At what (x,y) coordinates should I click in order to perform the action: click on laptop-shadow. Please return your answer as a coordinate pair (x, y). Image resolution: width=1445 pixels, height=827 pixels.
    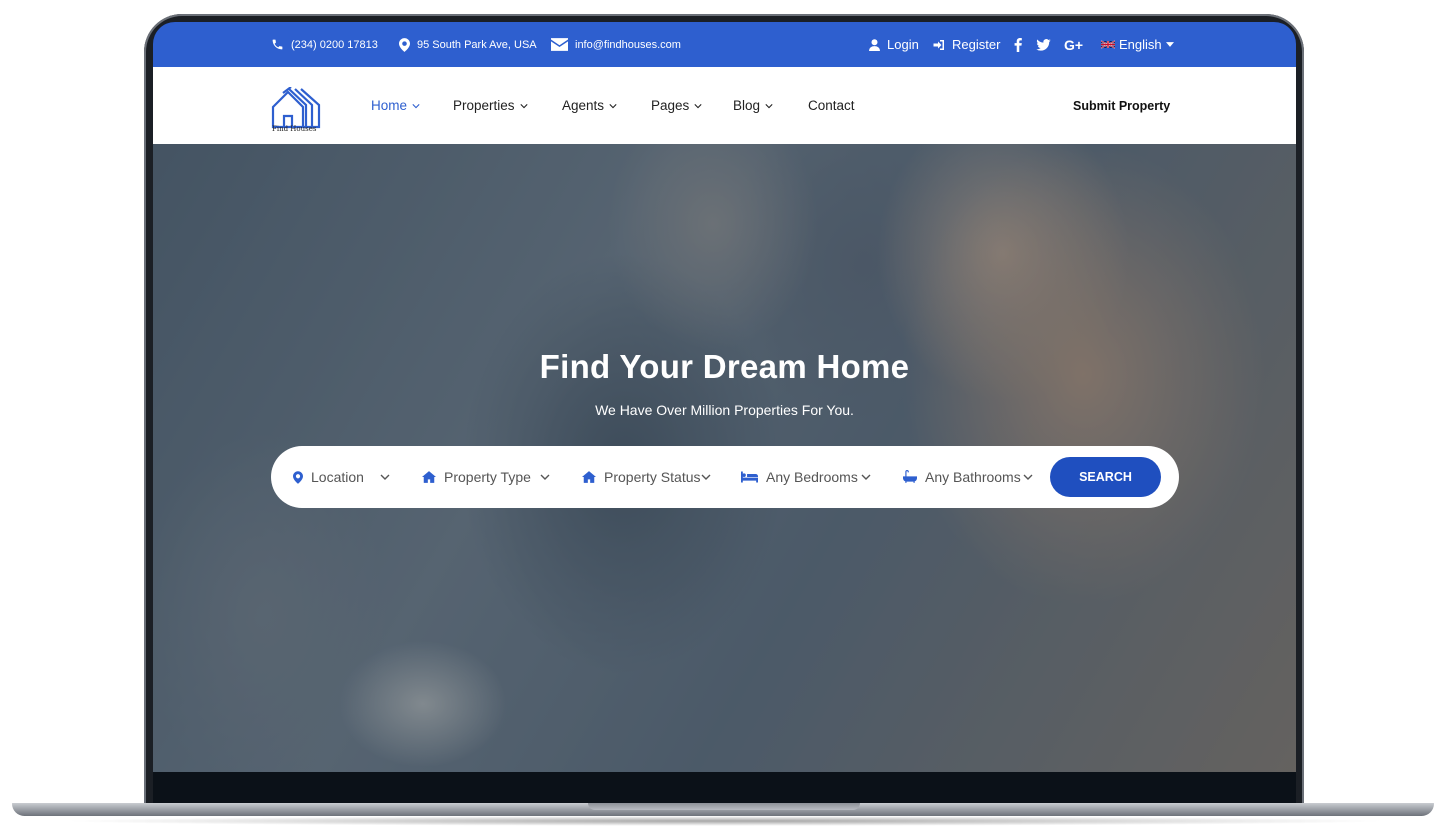
    Looking at the image, I should click on (725, 821).